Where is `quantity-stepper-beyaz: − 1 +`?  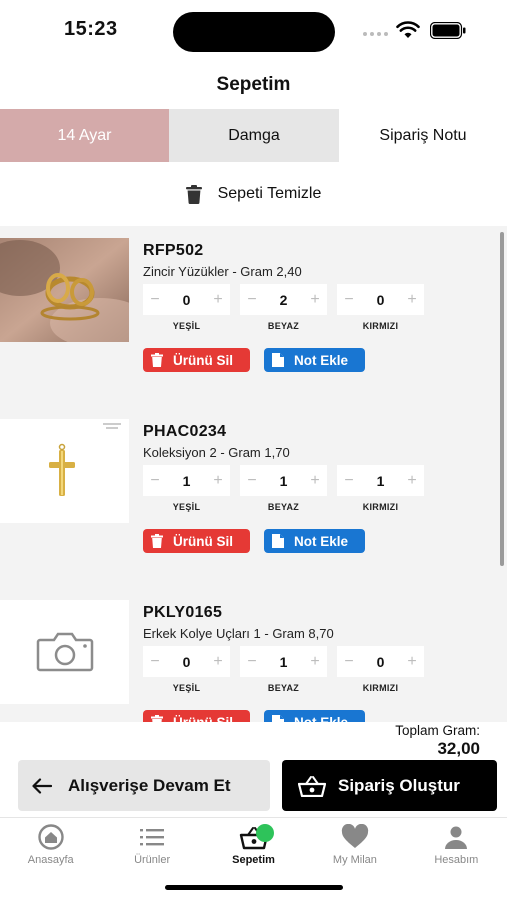
quantity-stepper-beyaz: − 1 + is located at coordinates (283, 480).